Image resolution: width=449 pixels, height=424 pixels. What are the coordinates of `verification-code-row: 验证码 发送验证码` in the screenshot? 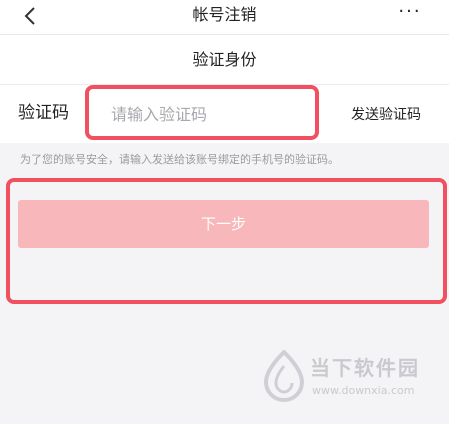 It's located at (224, 113).